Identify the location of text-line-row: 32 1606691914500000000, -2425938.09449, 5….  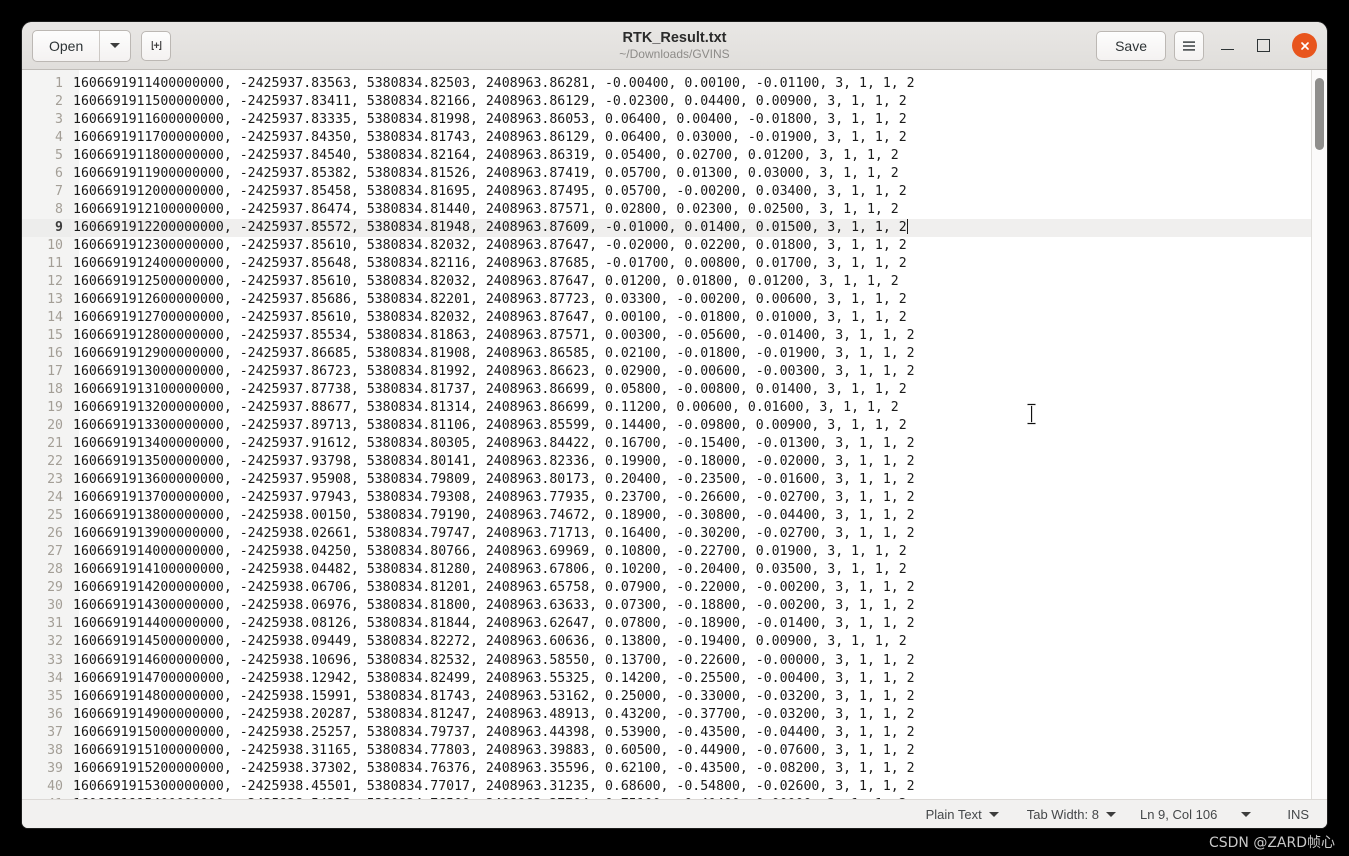
(666, 642).